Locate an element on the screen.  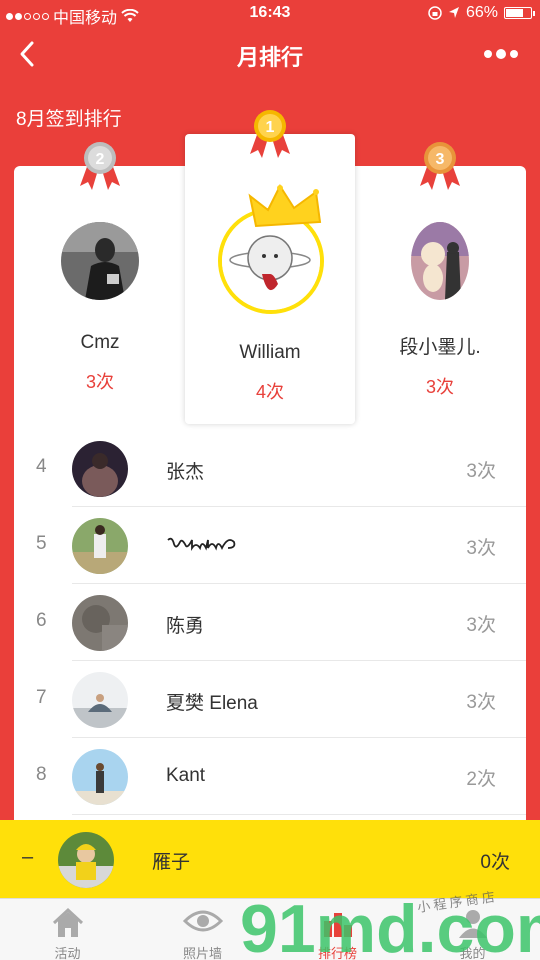
rank-number: 7 is located at coordinates (41, 697).